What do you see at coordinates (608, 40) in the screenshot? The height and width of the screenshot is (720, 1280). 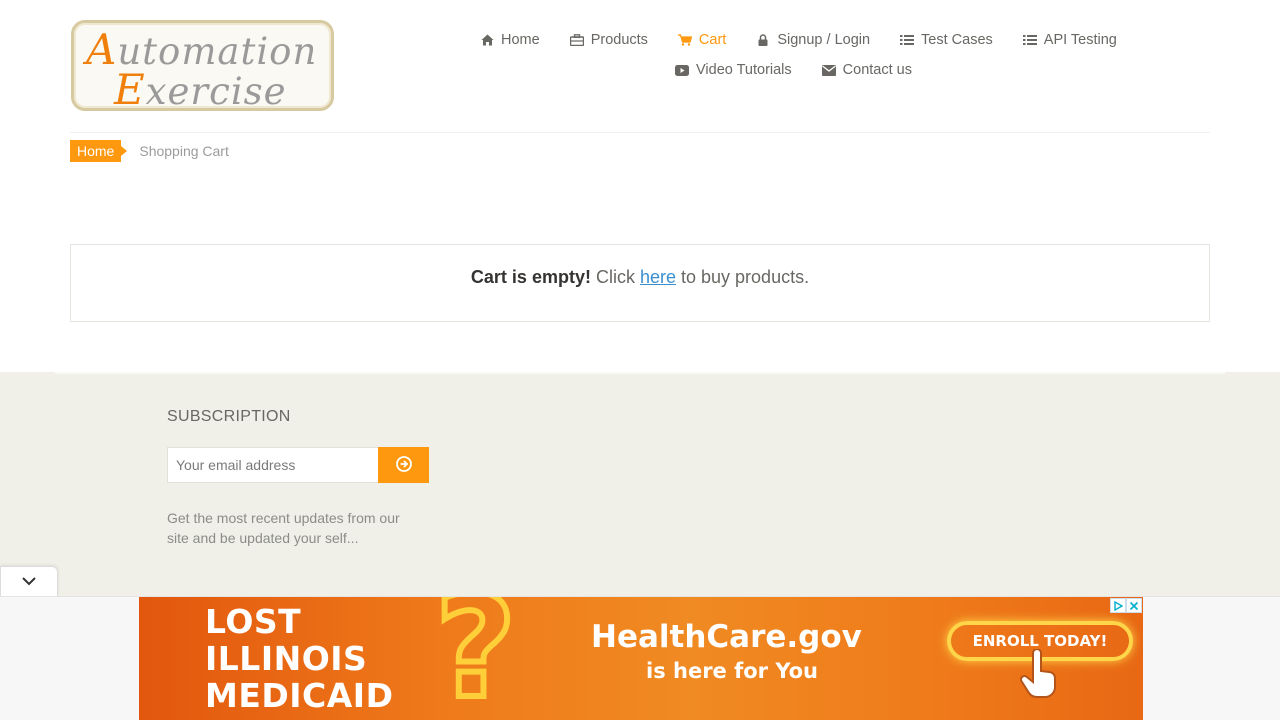 I see `nav-products: Products` at bounding box center [608, 40].